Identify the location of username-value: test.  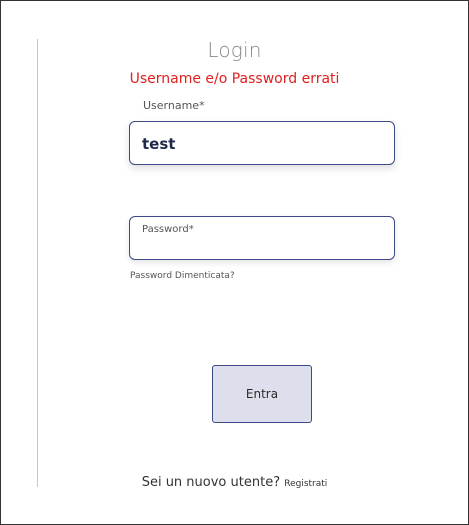
(159, 144).